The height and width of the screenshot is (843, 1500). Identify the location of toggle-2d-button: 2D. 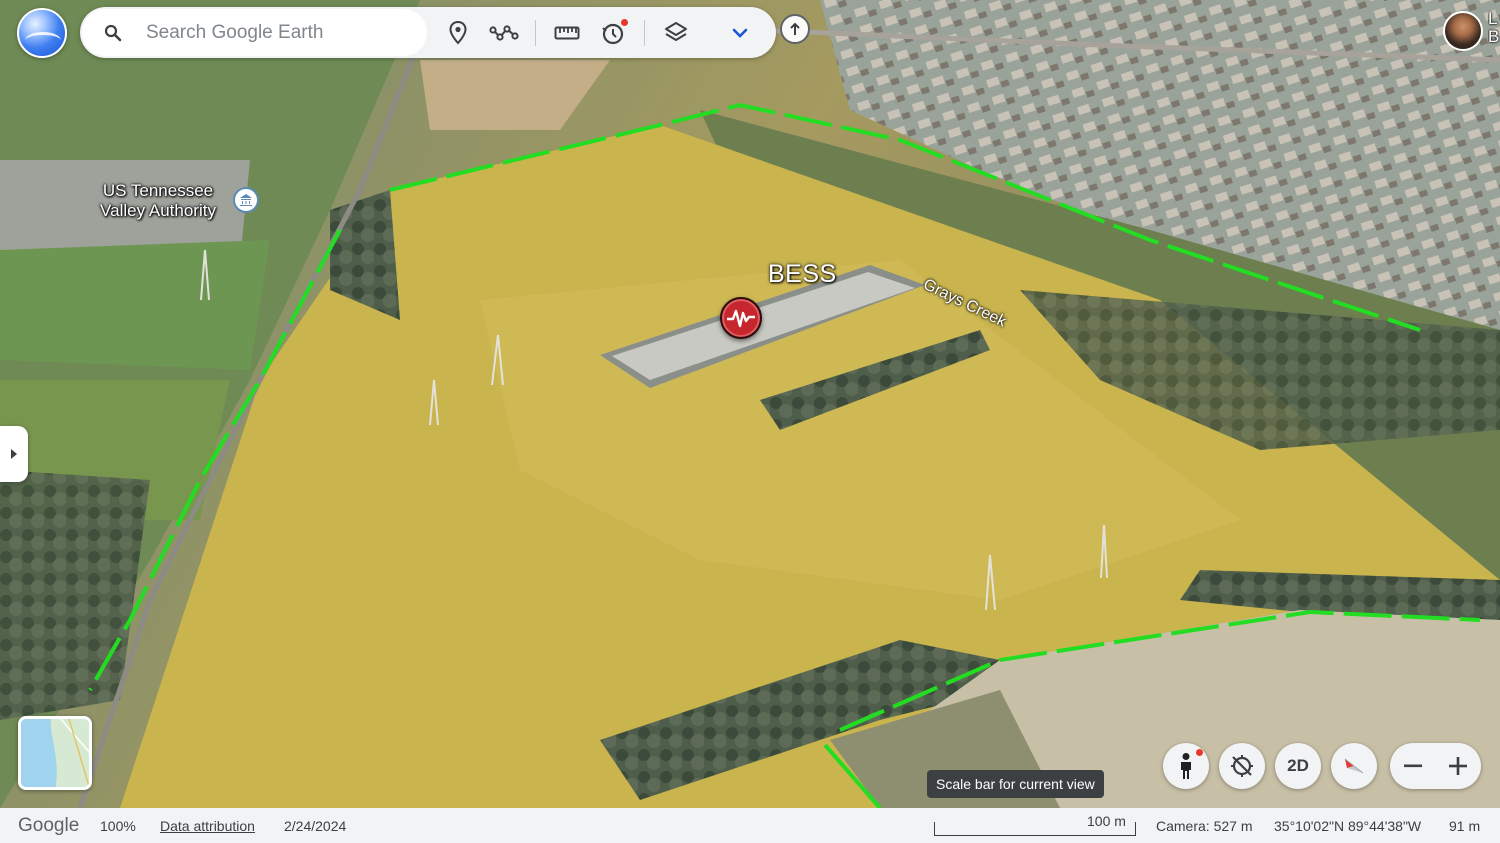
(1298, 766).